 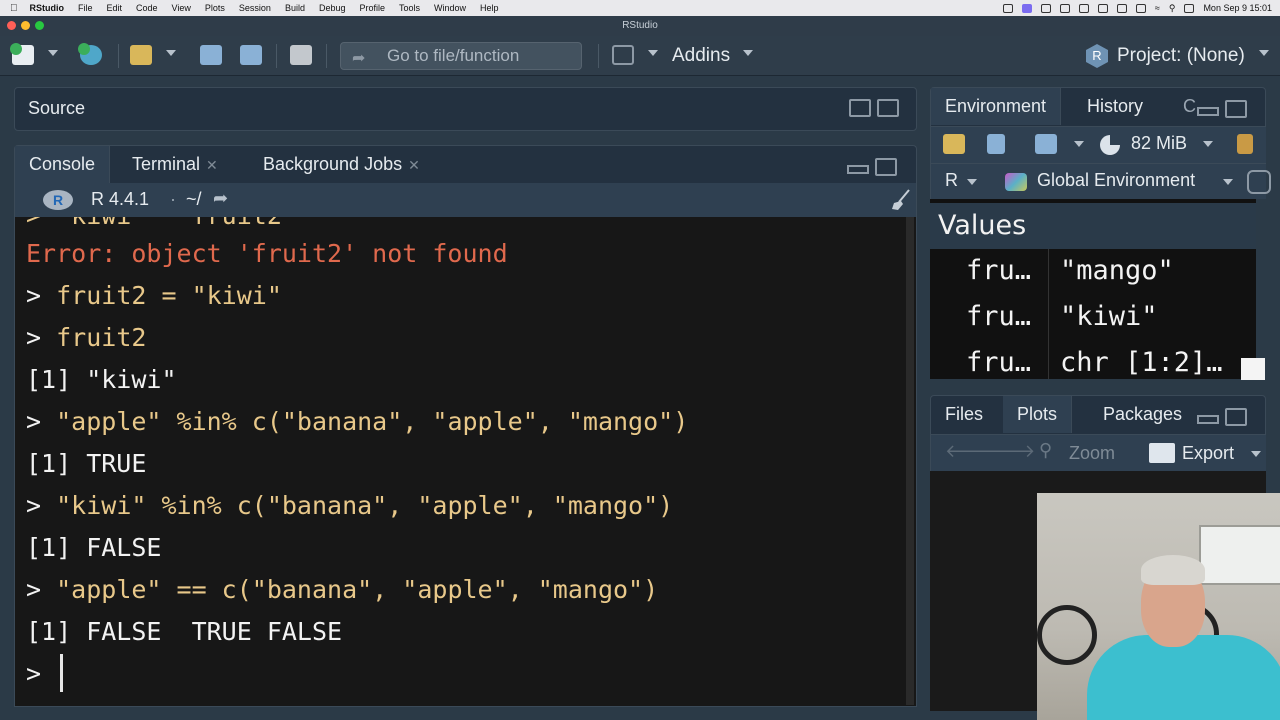 I want to click on menu-view: View, so click(x=181, y=8).